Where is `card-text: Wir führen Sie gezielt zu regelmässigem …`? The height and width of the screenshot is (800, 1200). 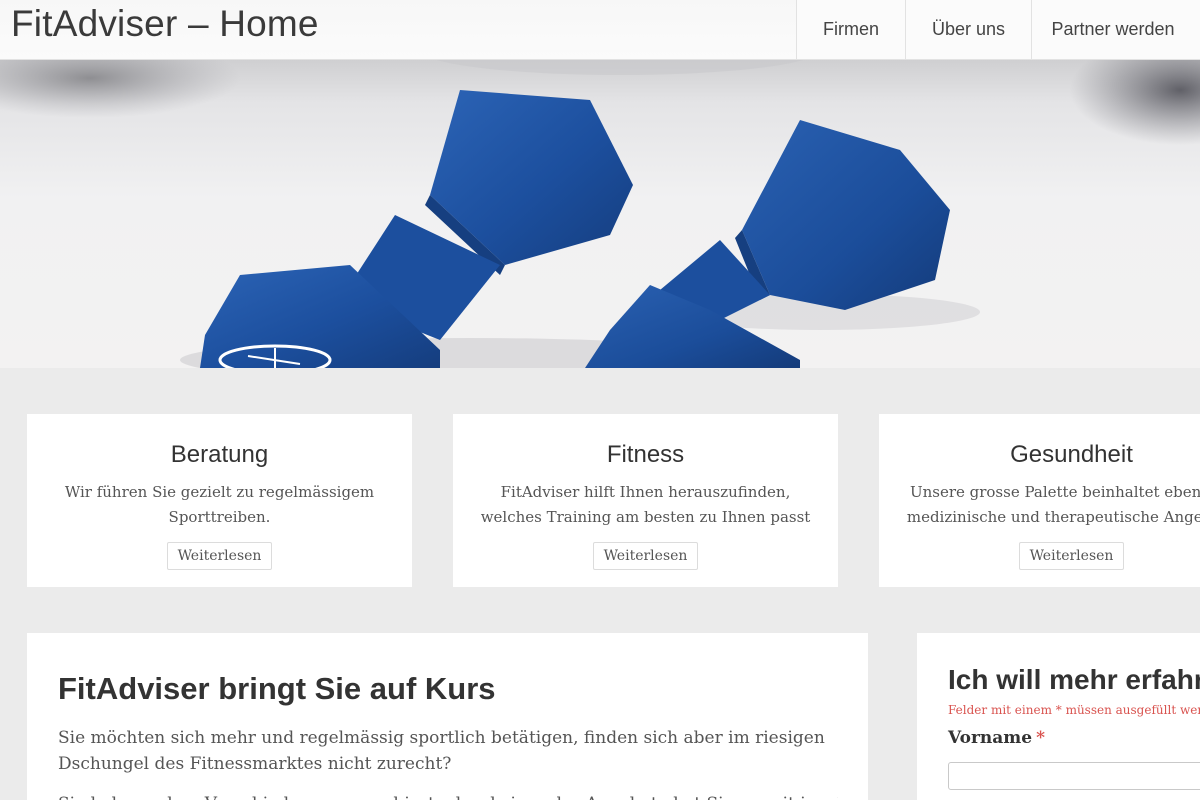 card-text: Wir führen Sie gezielt zu regelmässigem … is located at coordinates (219, 505).